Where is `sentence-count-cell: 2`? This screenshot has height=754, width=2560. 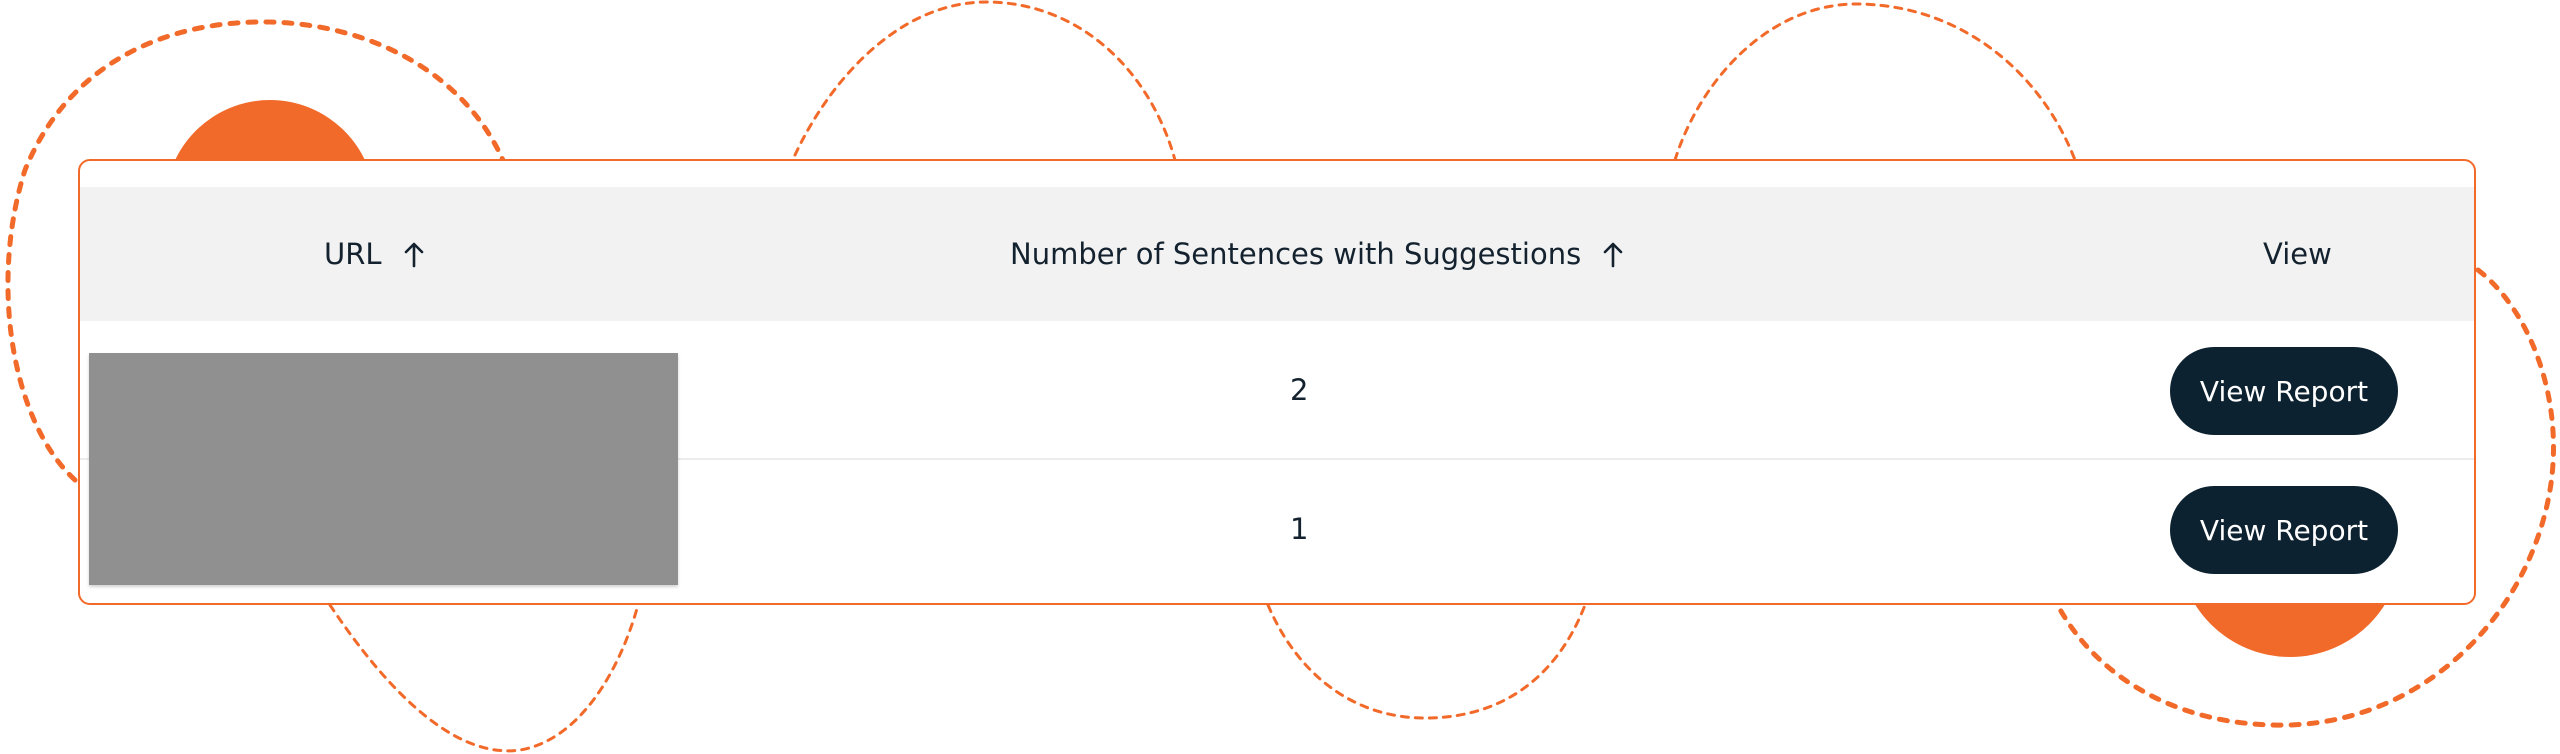
sentence-count-cell: 2 is located at coordinates (1299, 389).